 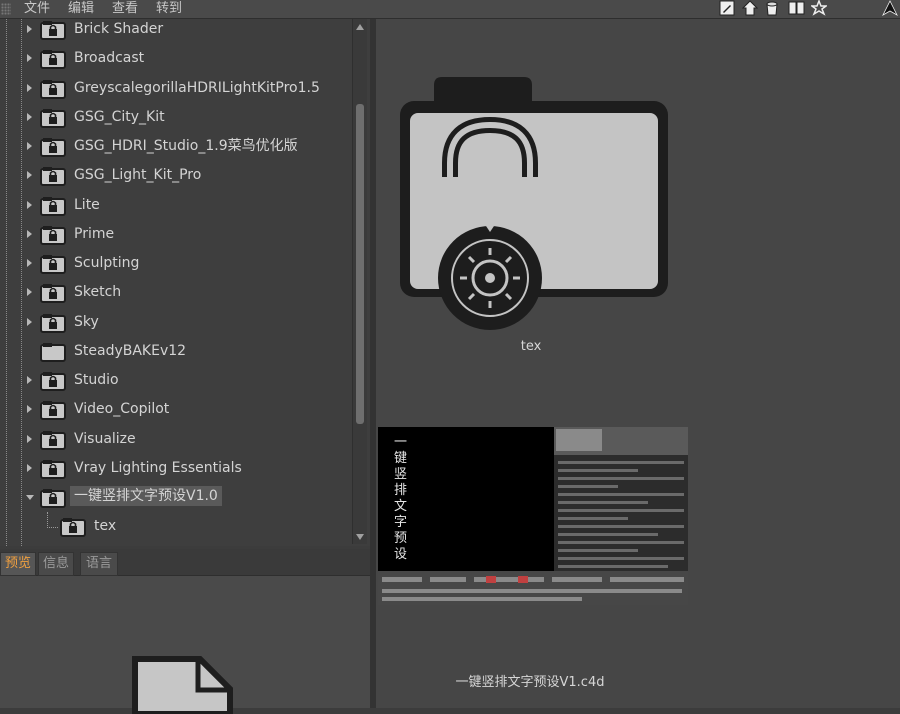 I want to click on preview-panel, so click(x=185, y=645).